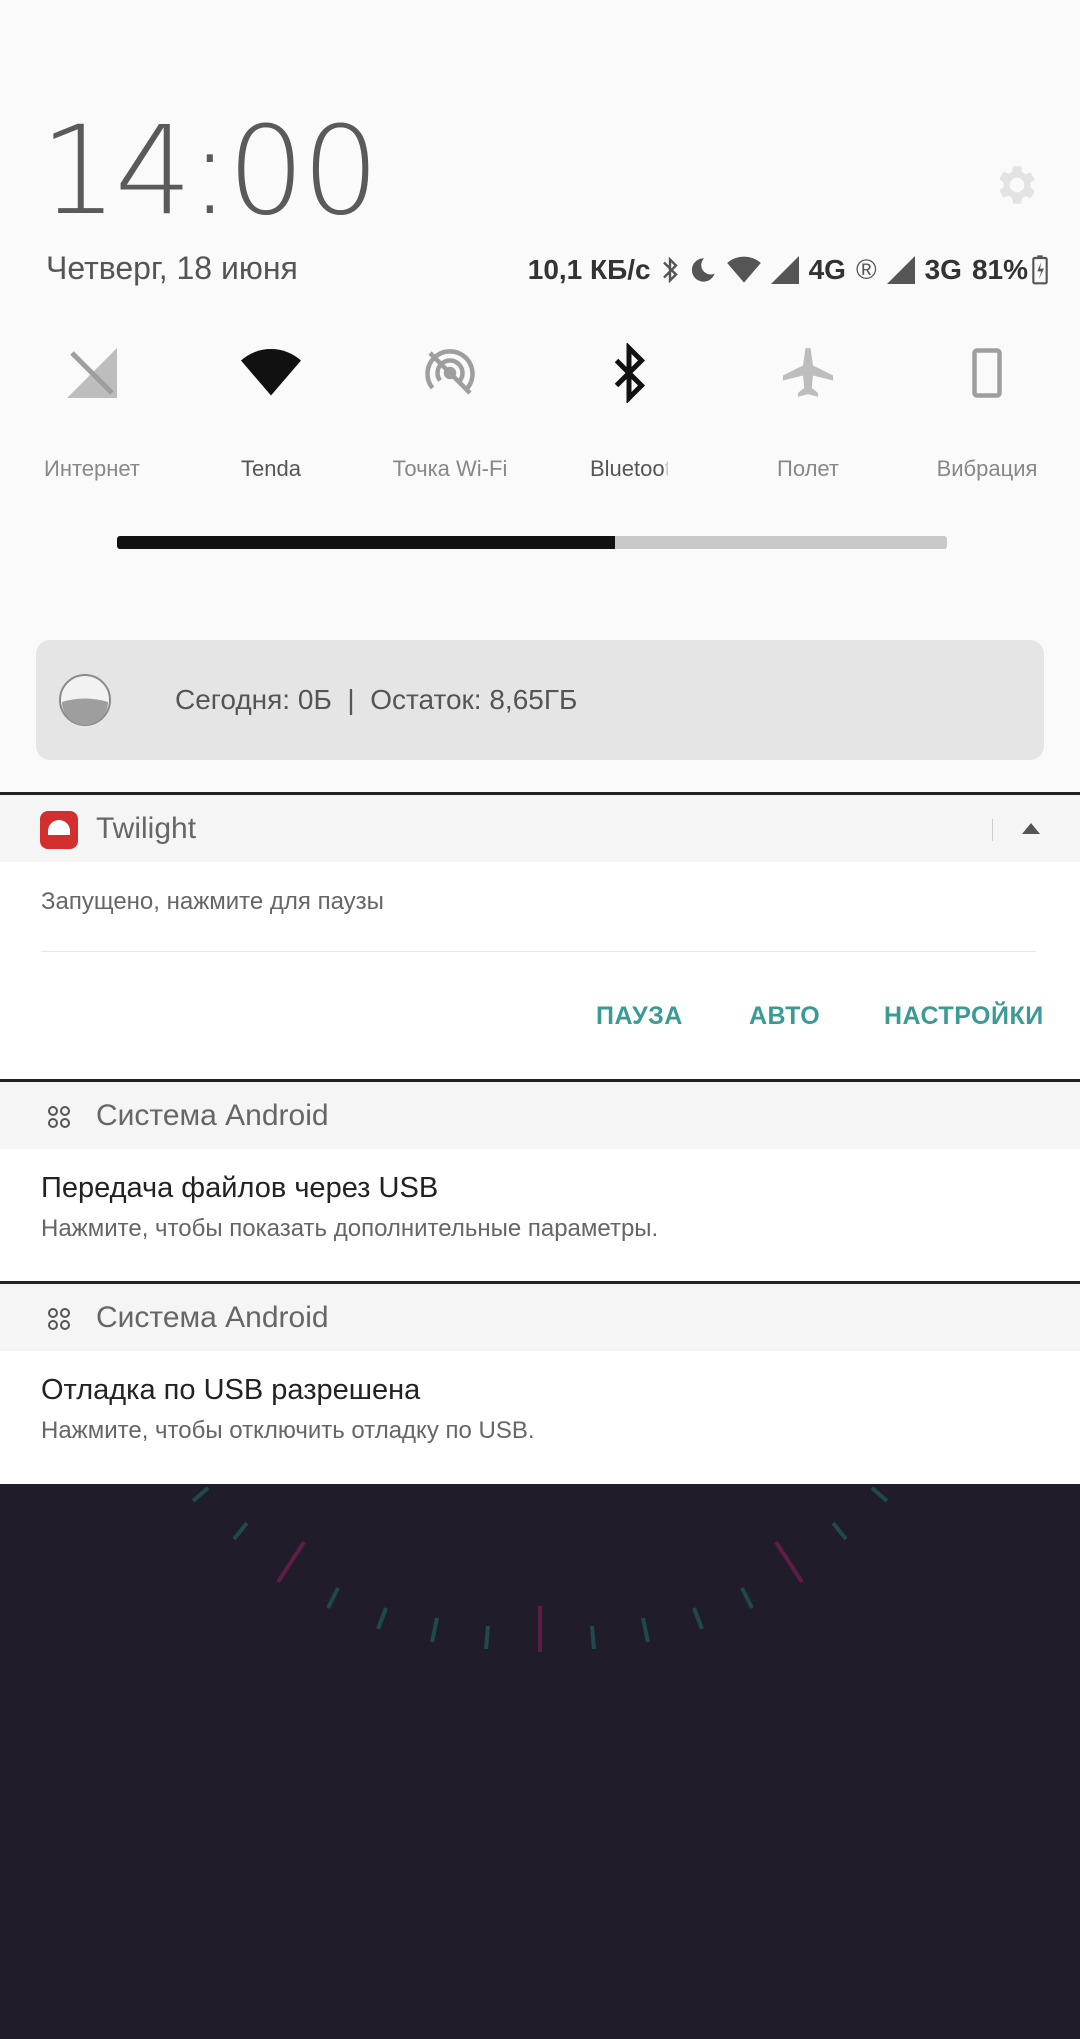 This screenshot has width=1080, height=2039. Describe the element at coordinates (85, 700) in the screenshot. I see `data-usage-circle-icon` at that location.